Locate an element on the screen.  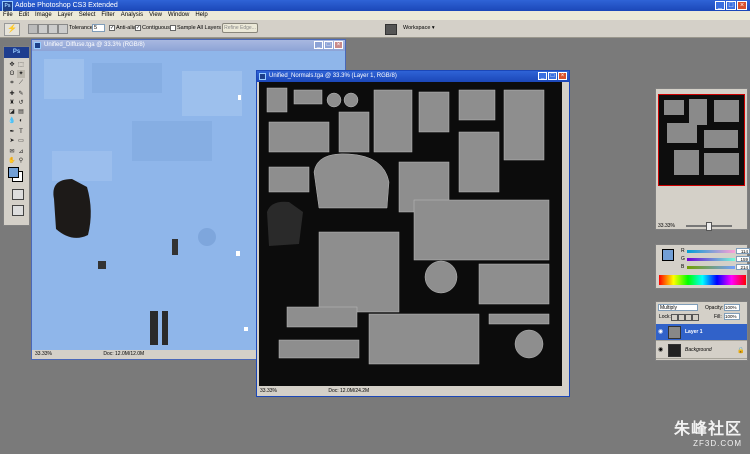
menu-image: Image is located at coordinates (43, 15).